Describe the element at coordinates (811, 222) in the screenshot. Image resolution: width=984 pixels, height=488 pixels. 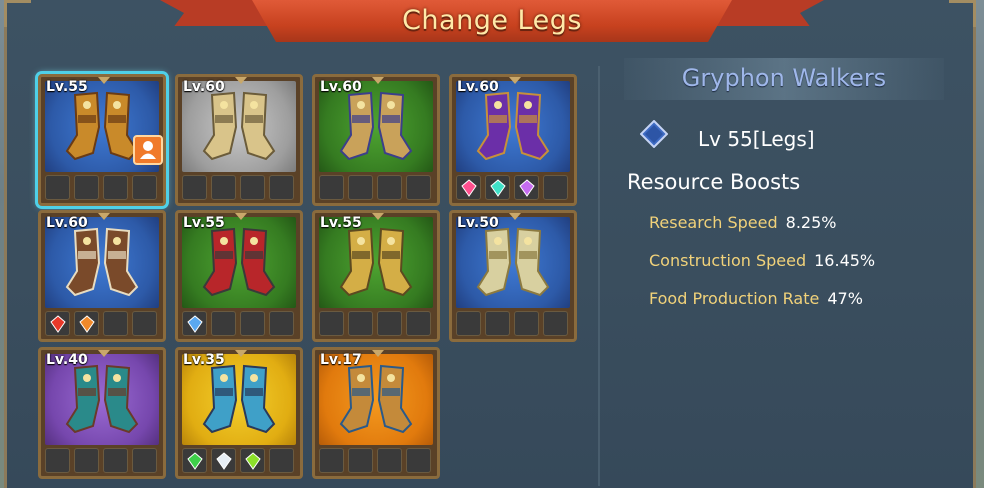
I see `boost-value: 8.25%` at that location.